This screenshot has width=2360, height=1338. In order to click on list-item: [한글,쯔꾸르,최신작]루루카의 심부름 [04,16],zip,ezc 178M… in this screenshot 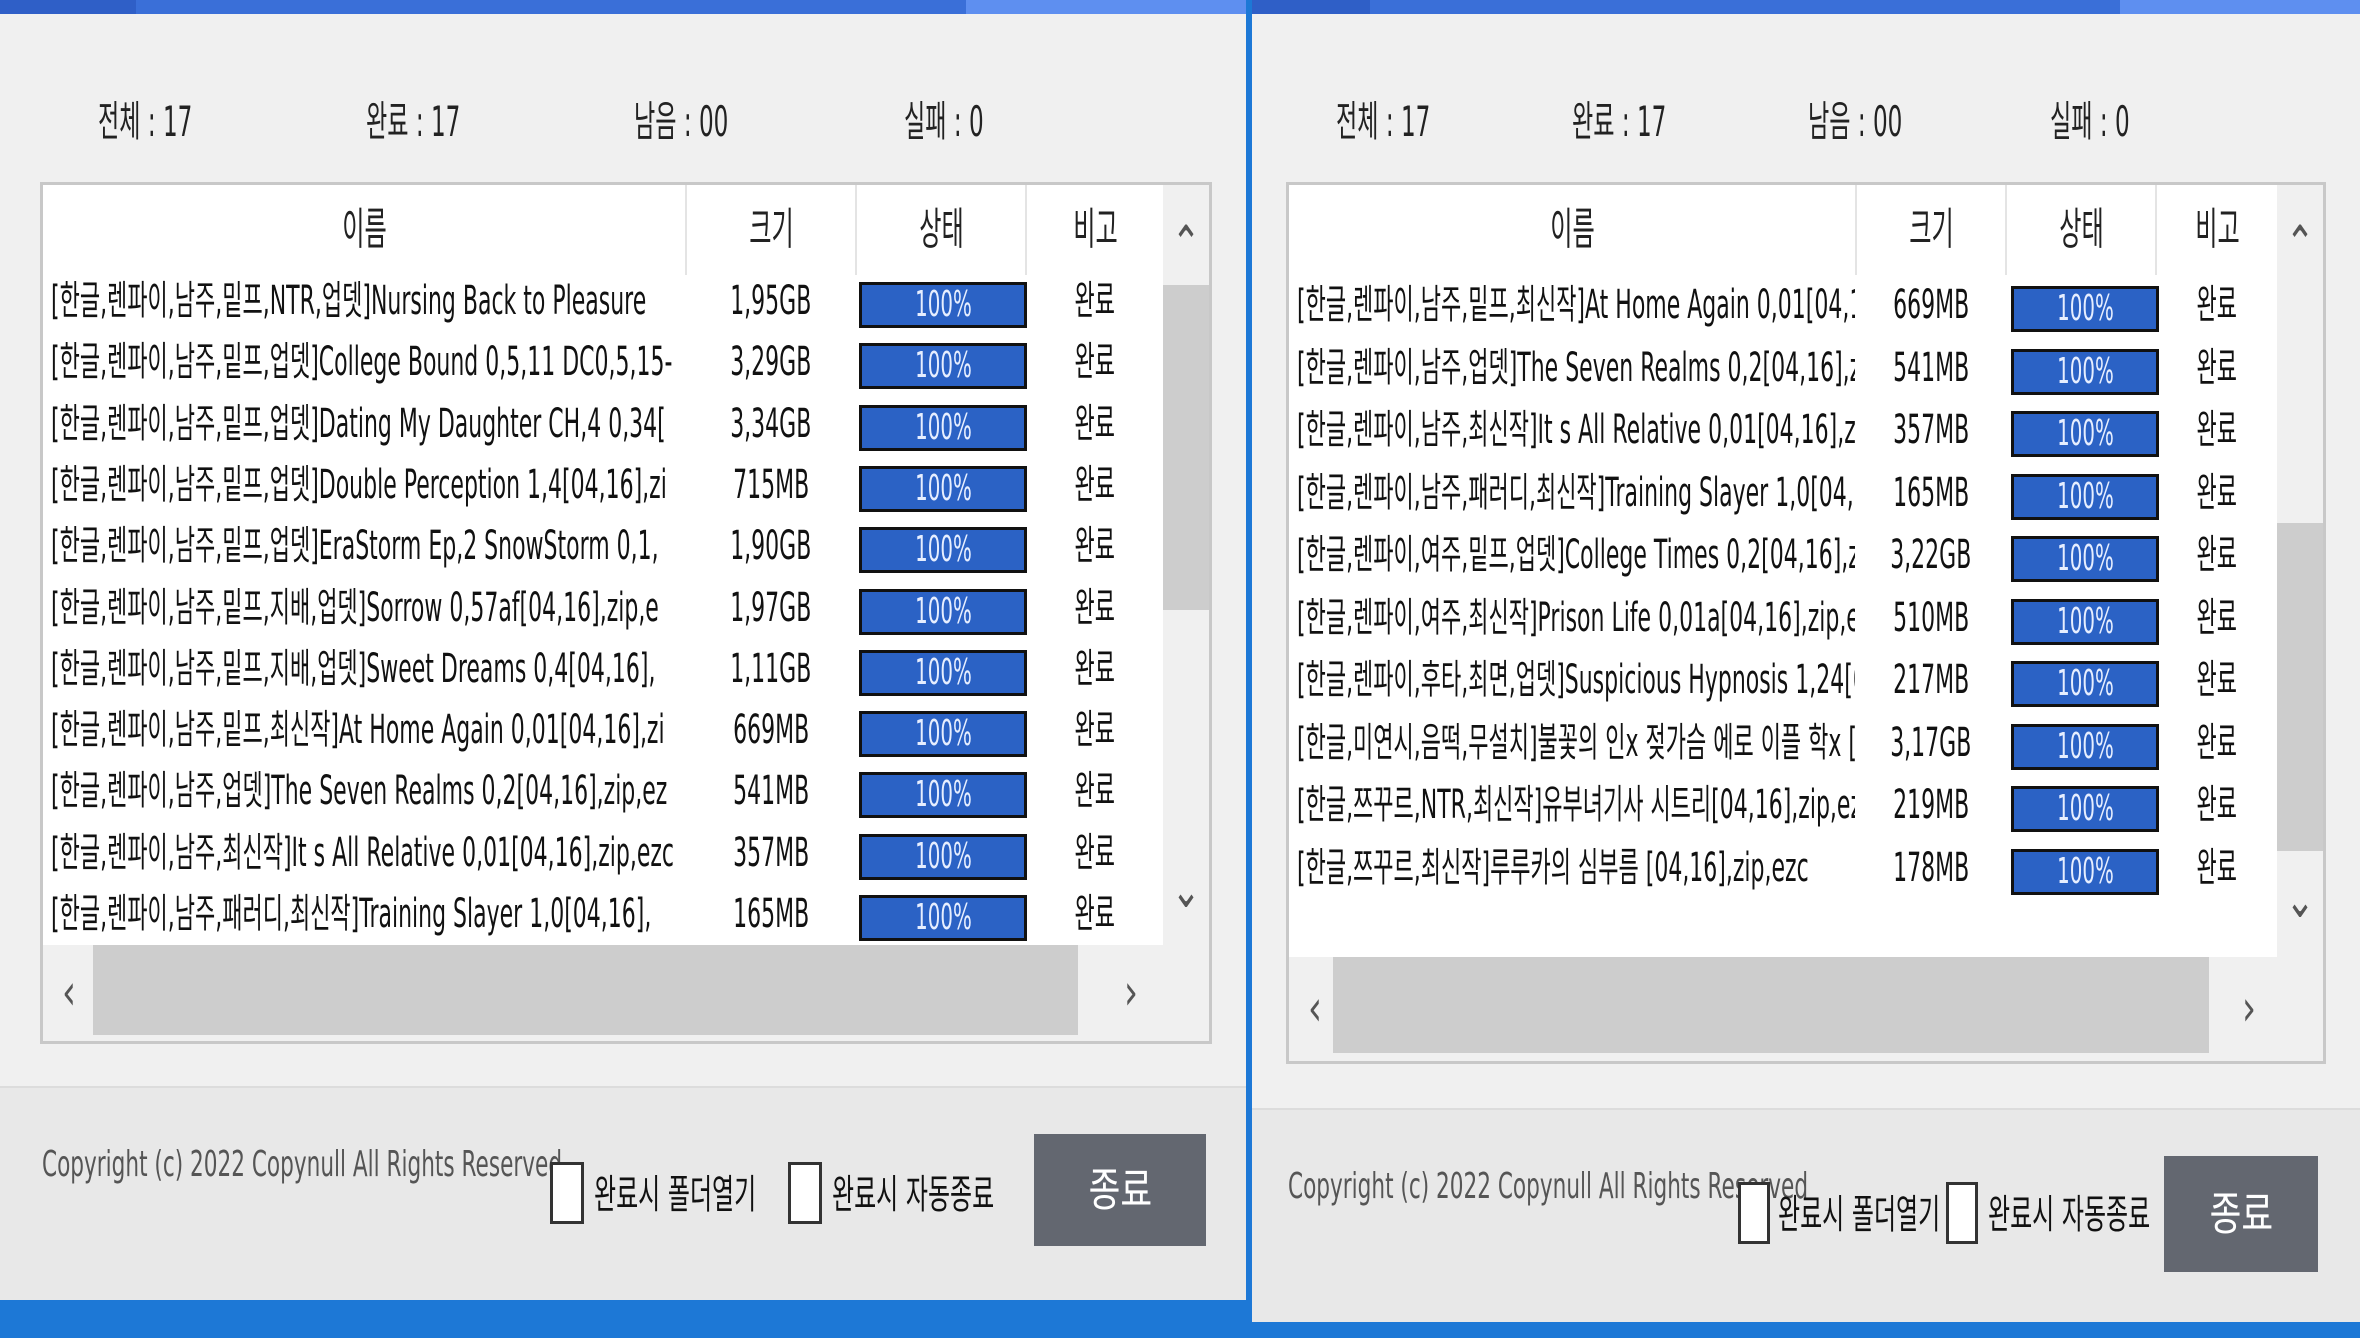, I will do `click(1783, 868)`.